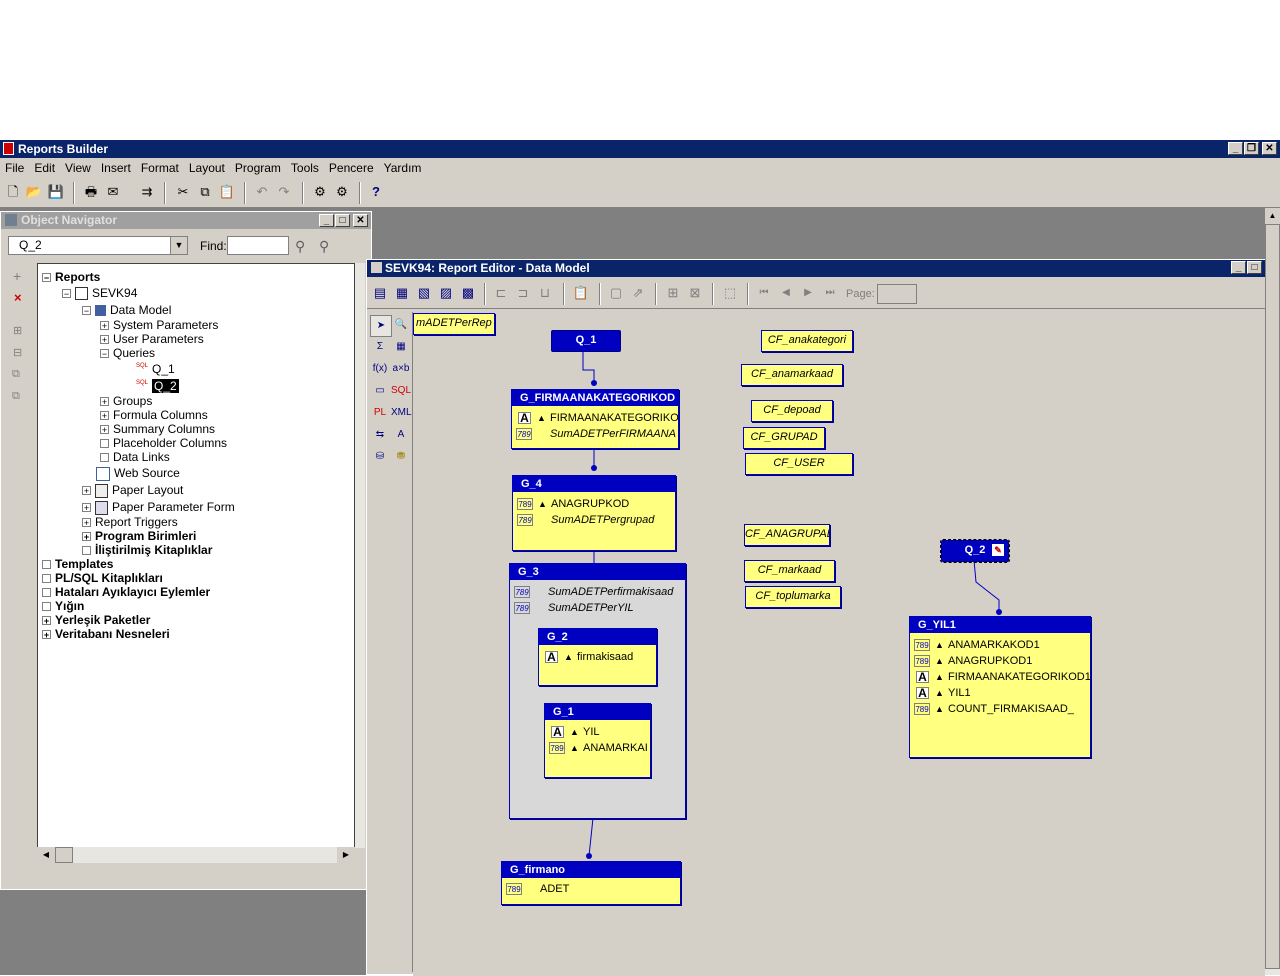  Describe the element at coordinates (147, 550) in the screenshot. I see `tree-node-iliştirilmis-kitapliklar: İliştirilmiş Kitaplıklar` at that location.